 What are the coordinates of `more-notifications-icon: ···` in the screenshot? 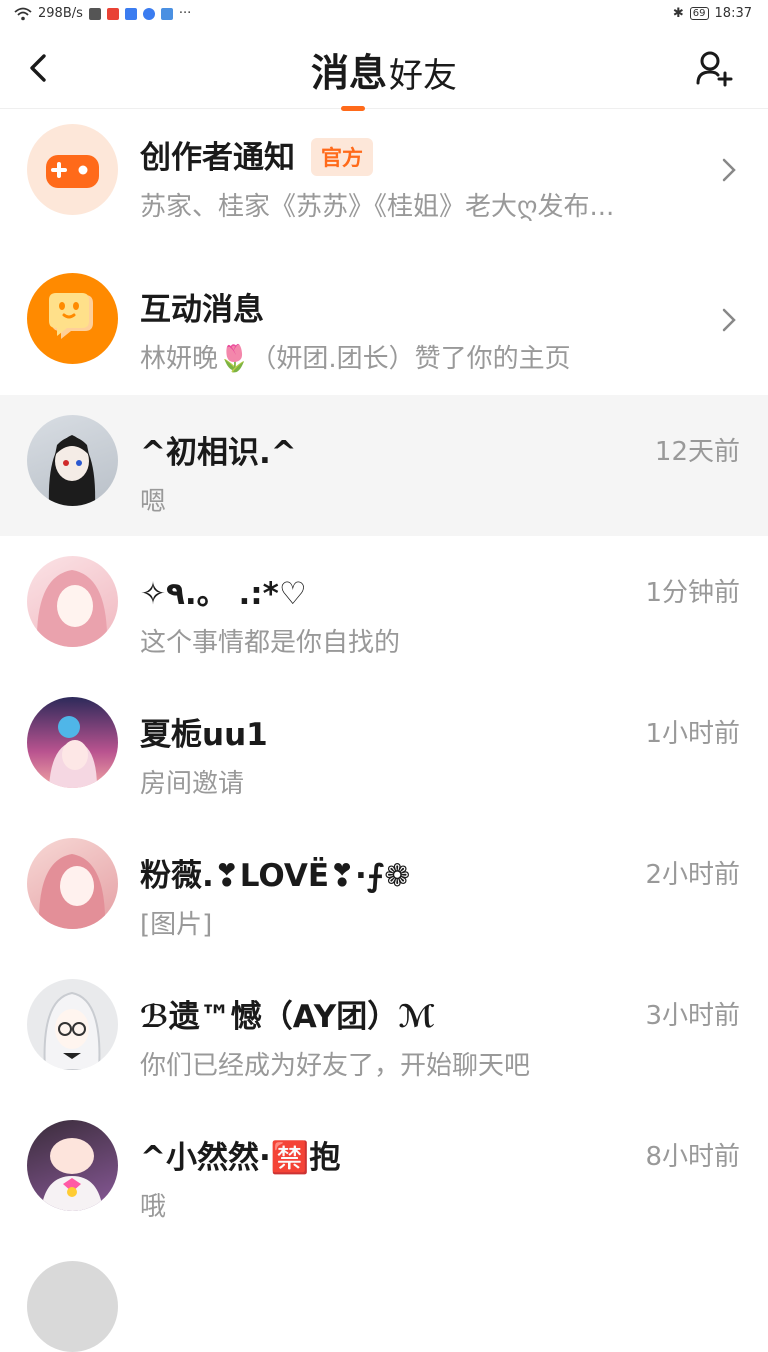 It's located at (185, 13).